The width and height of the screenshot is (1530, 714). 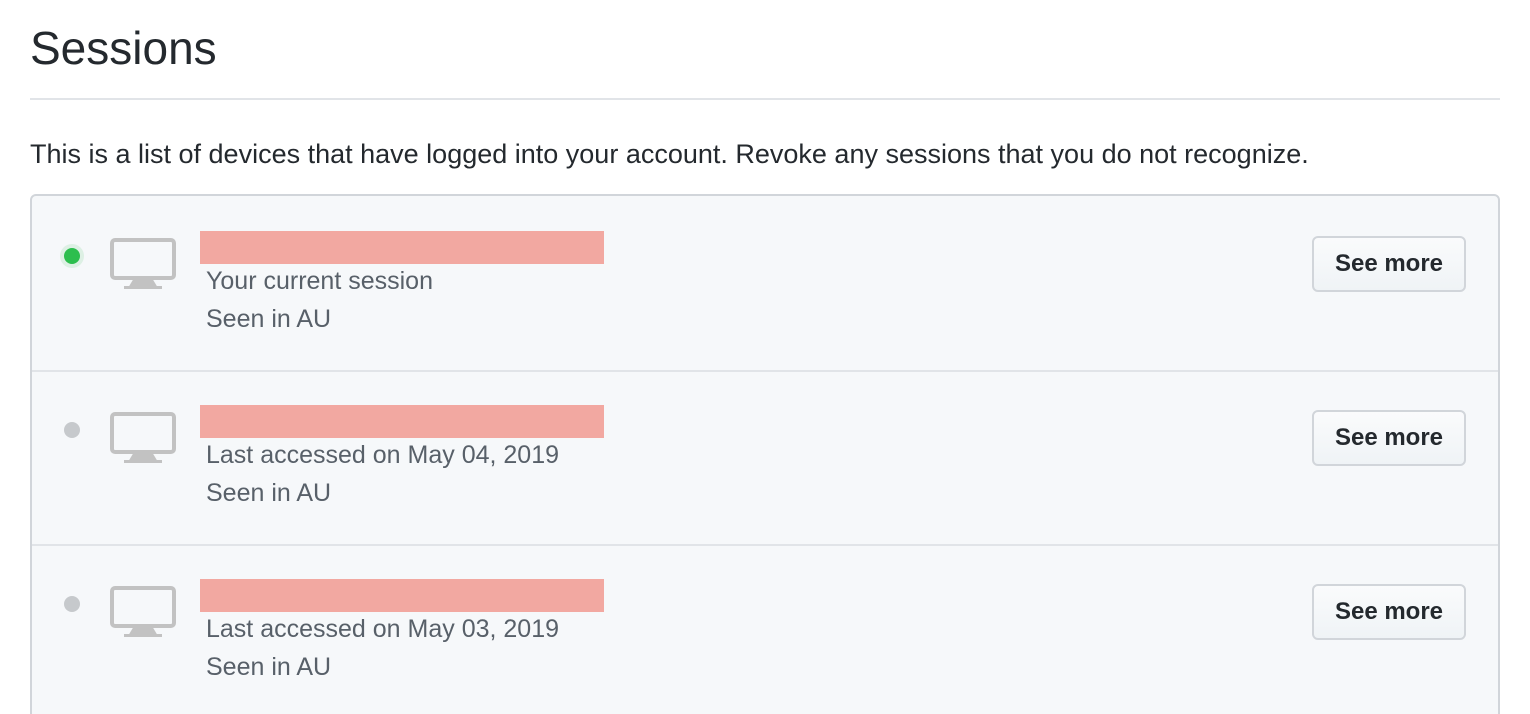 What do you see at coordinates (383, 455) in the screenshot?
I see `session-detail: Last accessed on May 04, 2019` at bounding box center [383, 455].